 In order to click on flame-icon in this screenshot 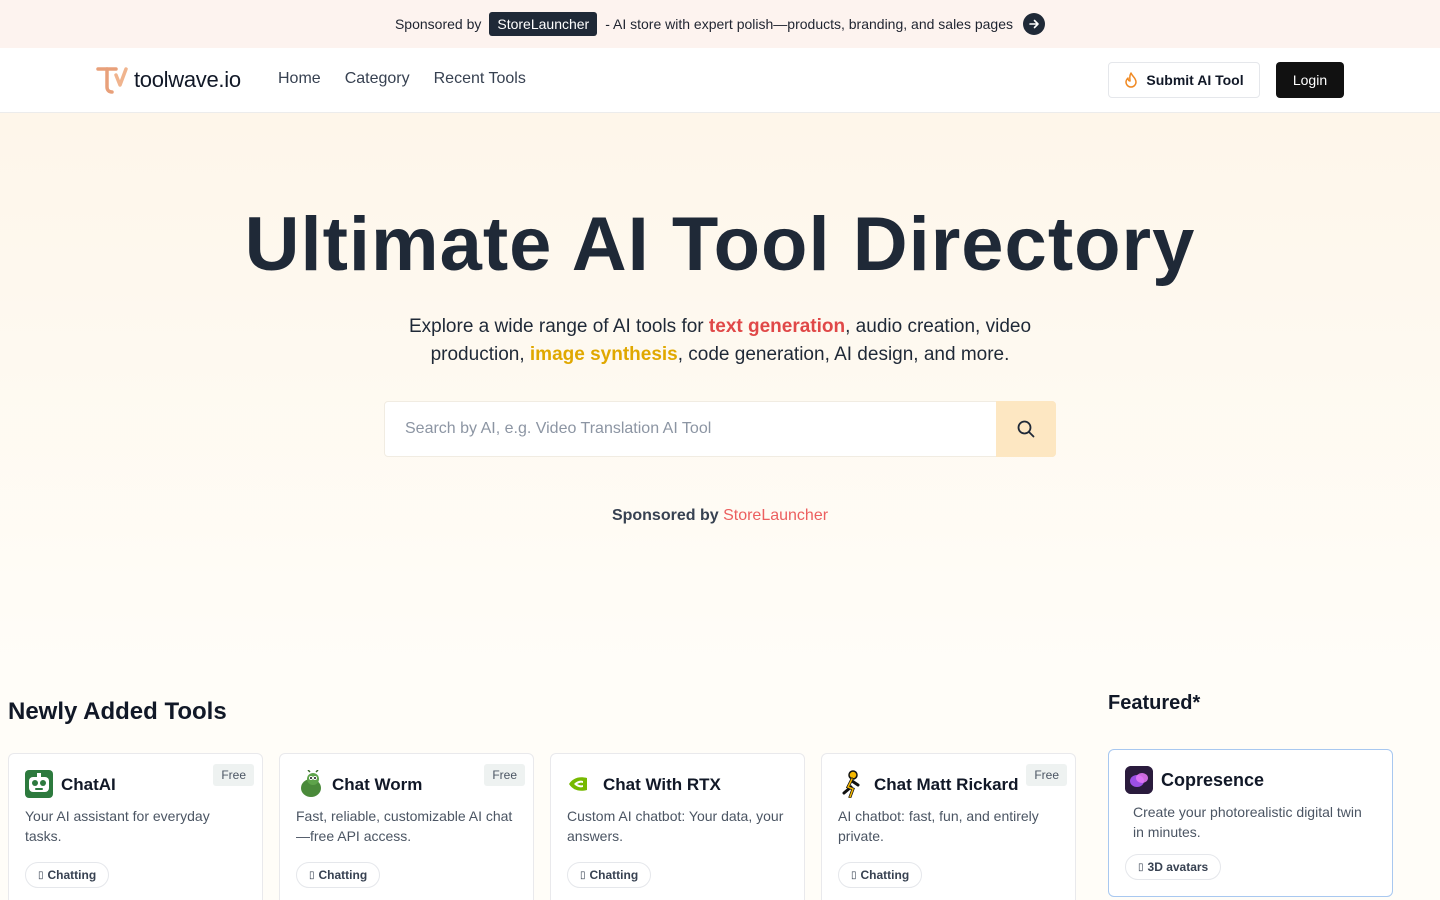, I will do `click(1131, 80)`.